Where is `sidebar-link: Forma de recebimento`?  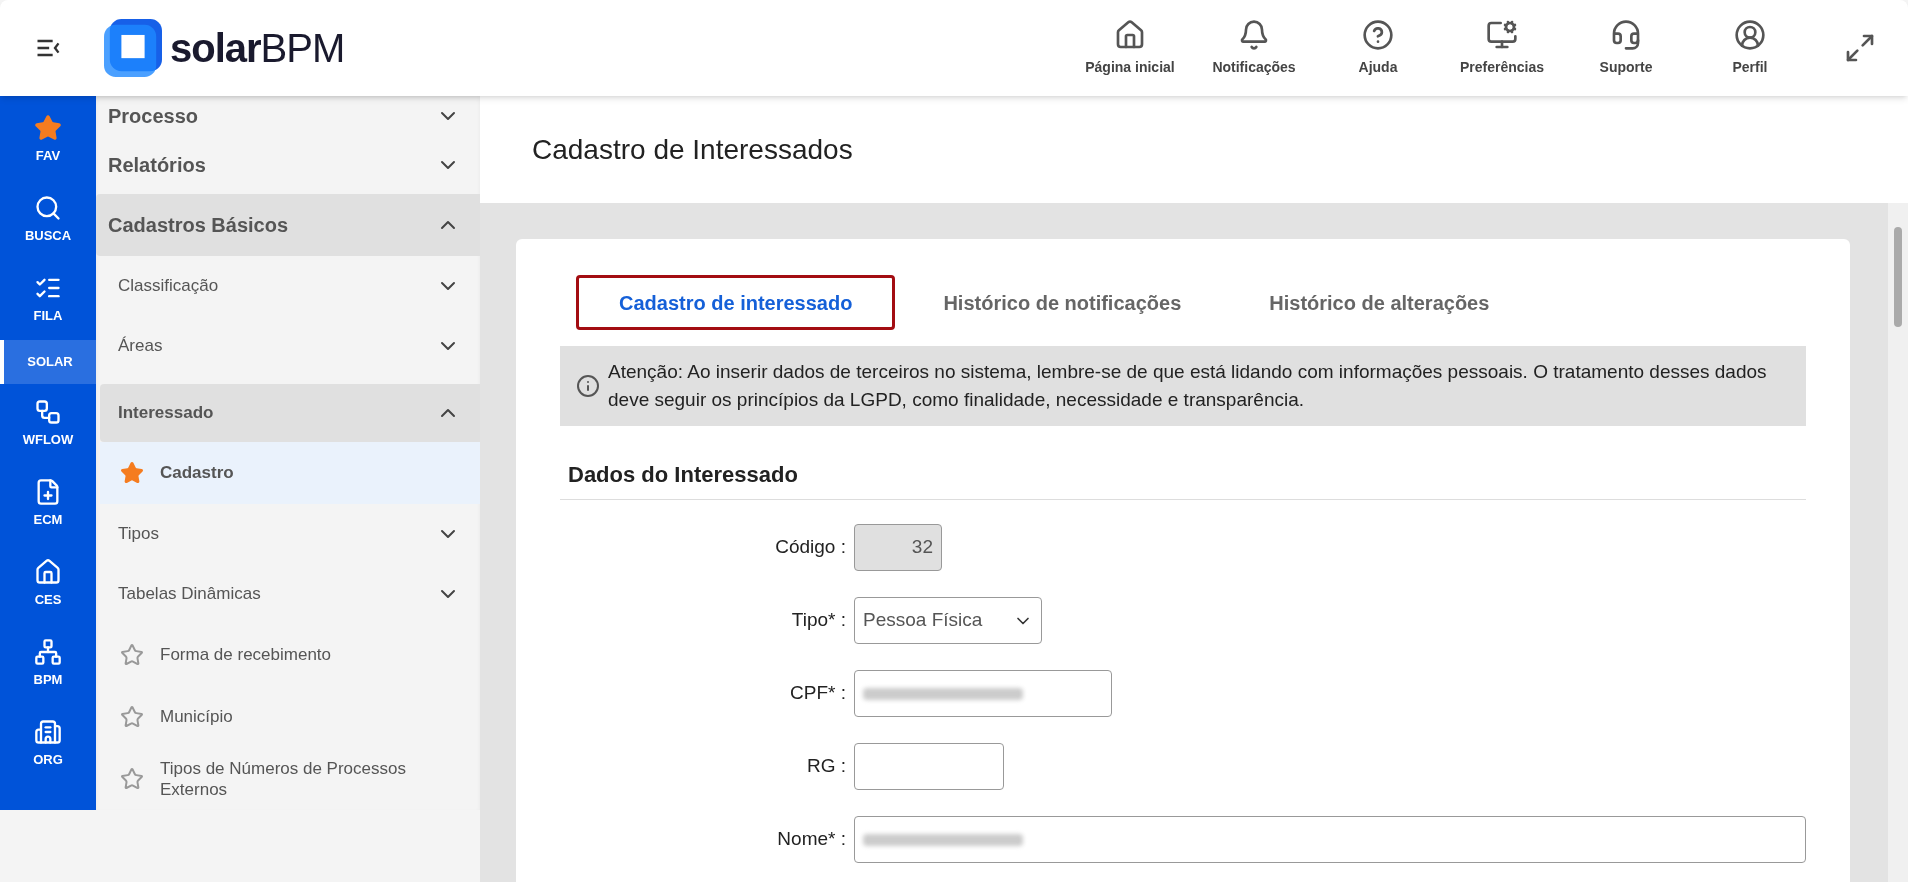
sidebar-link: Forma de recebimento is located at coordinates (290, 655).